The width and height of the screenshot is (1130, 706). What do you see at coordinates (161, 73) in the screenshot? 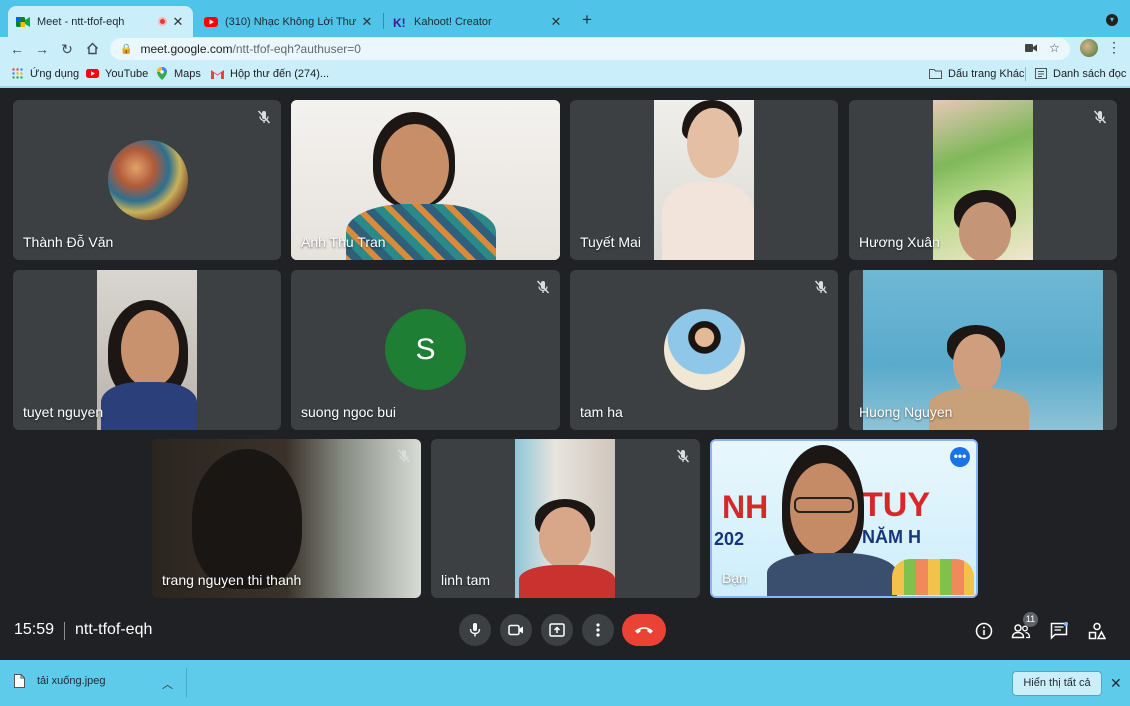
I see `maps-pin-icon` at bounding box center [161, 73].